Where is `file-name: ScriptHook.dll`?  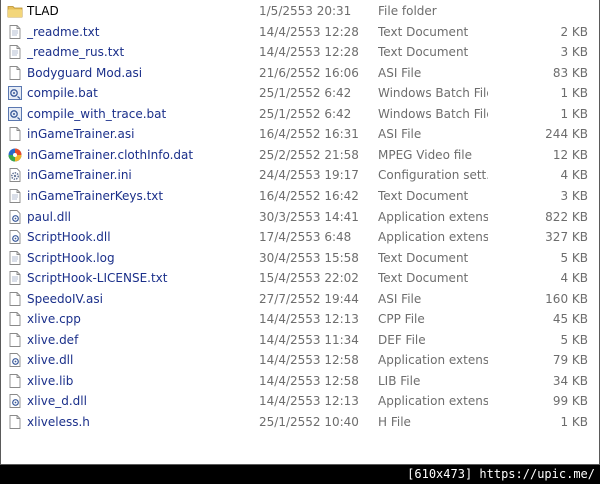 file-name: ScriptHook.dll is located at coordinates (69, 237).